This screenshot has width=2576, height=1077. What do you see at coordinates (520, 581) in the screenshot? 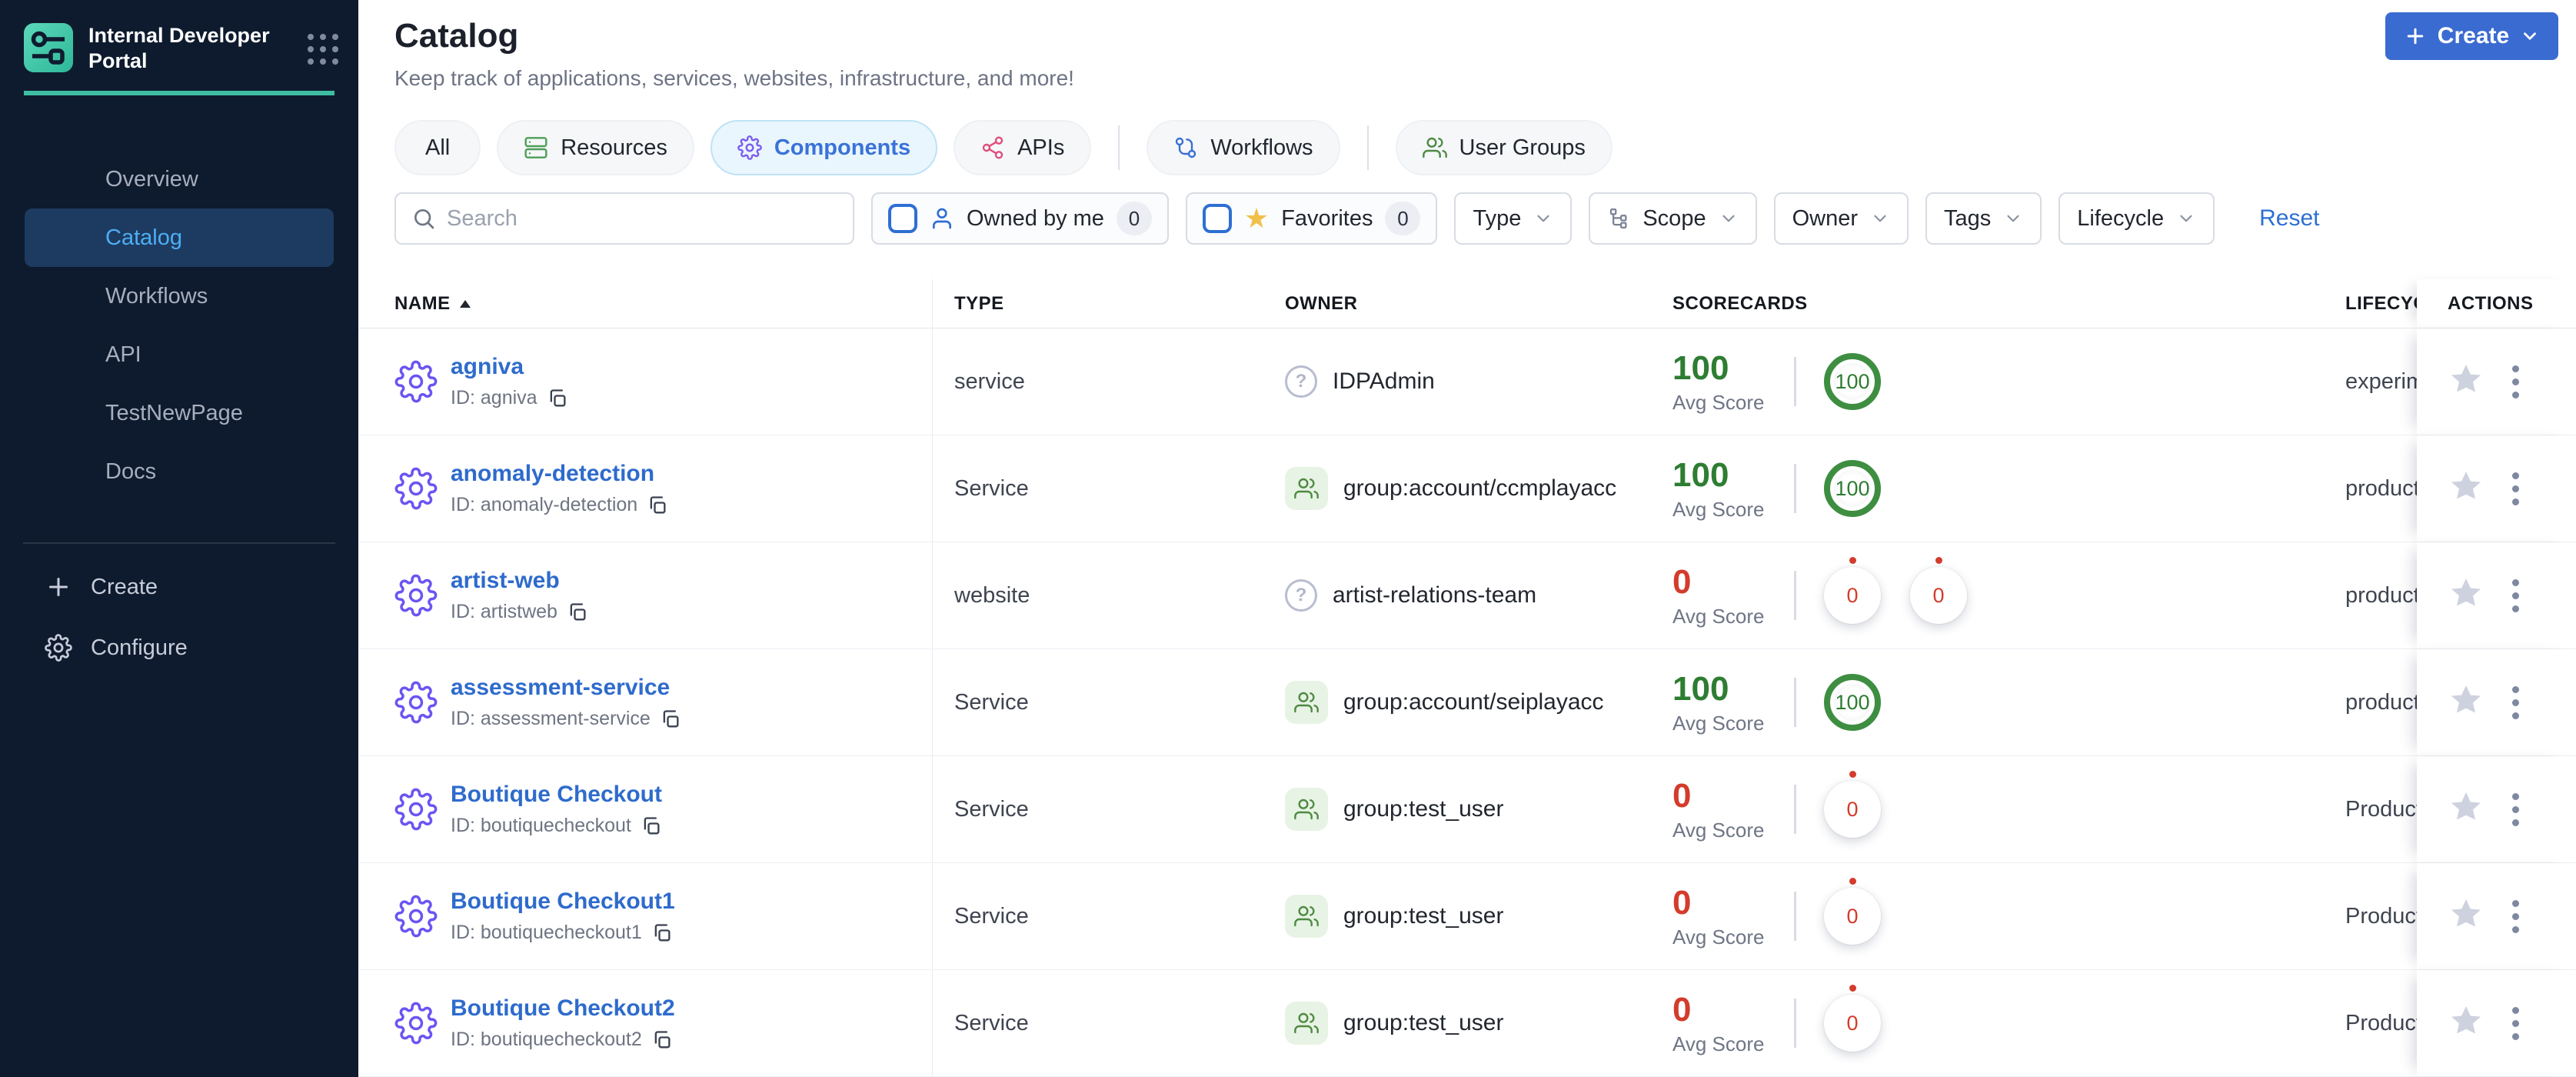
I see `entity-name-link: artist-web` at bounding box center [520, 581].